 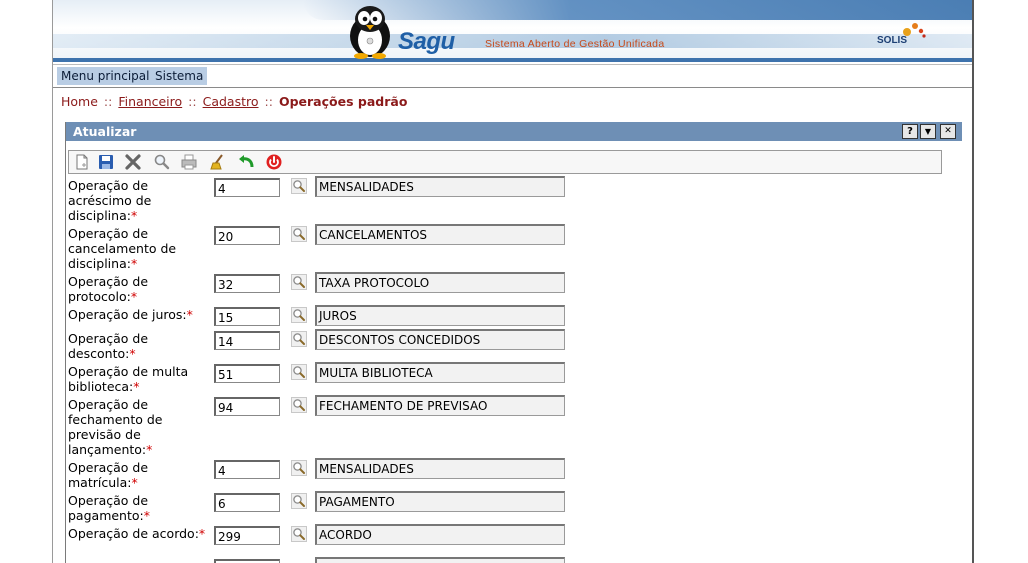 What do you see at coordinates (247, 561) in the screenshot?
I see `operation-code-input` at bounding box center [247, 561].